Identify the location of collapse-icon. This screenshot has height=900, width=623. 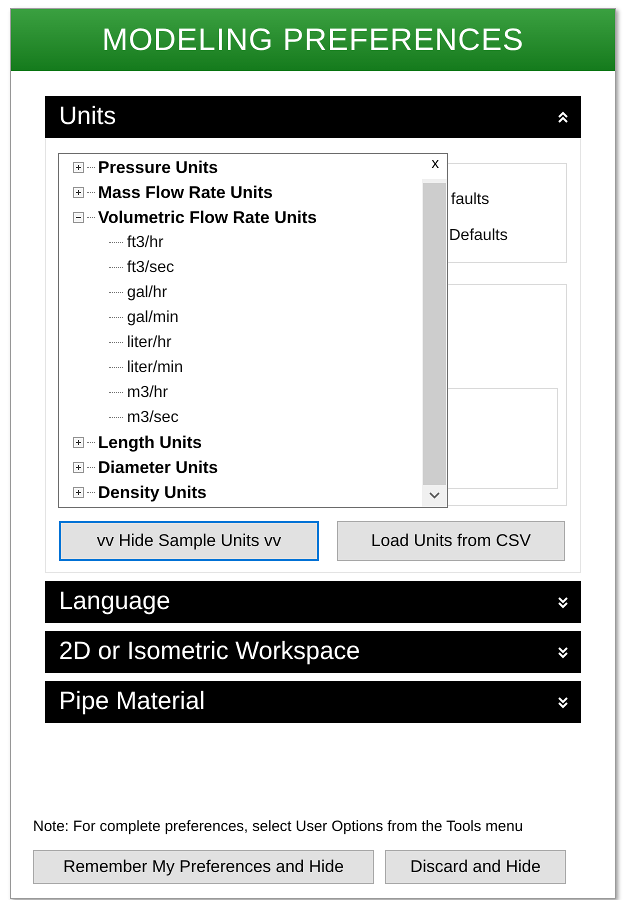
(563, 117).